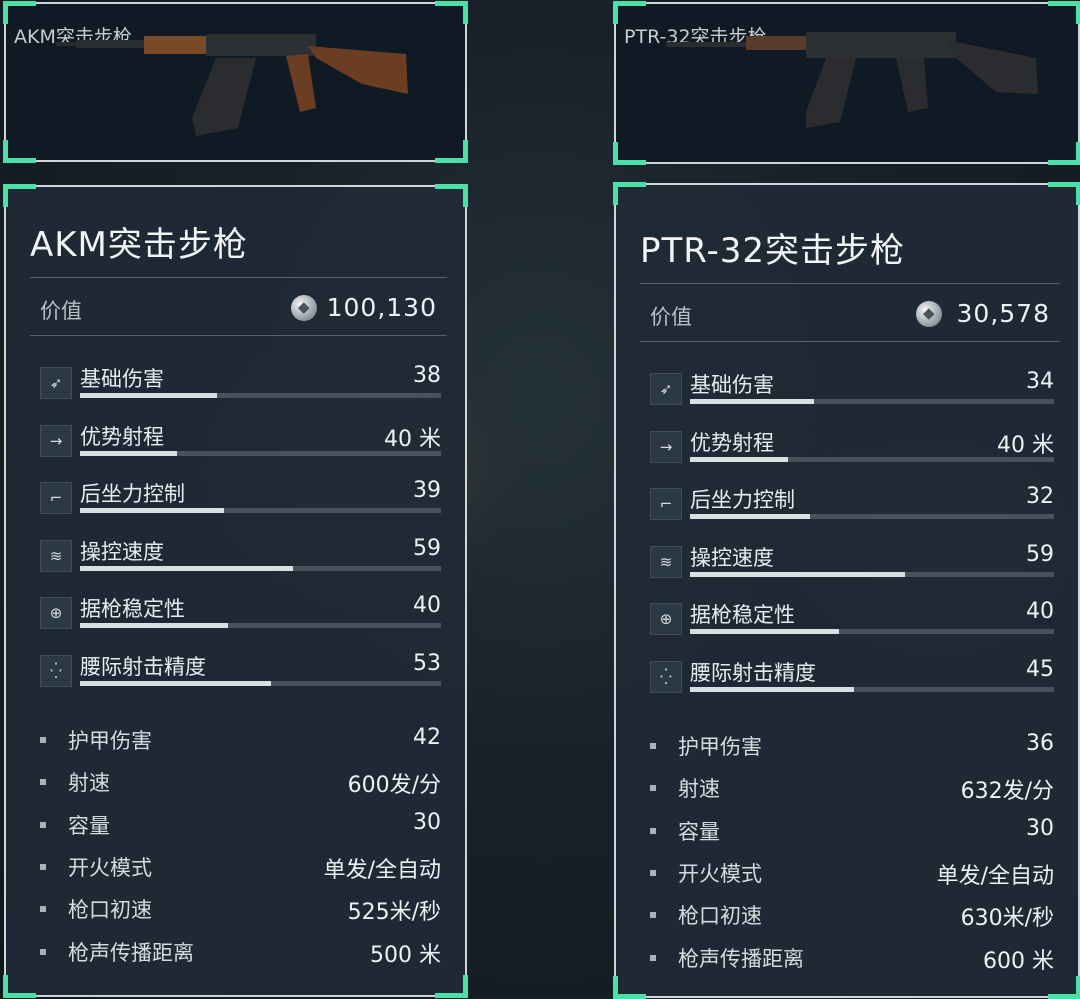 This screenshot has height=999, width=1080. I want to click on value-amount: 30,578, so click(1003, 313).